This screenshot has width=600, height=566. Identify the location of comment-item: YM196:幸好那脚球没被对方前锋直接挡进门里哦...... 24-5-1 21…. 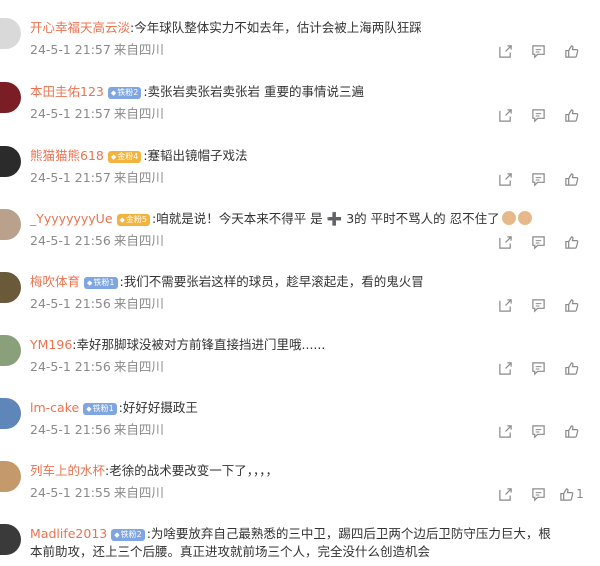
(300, 364).